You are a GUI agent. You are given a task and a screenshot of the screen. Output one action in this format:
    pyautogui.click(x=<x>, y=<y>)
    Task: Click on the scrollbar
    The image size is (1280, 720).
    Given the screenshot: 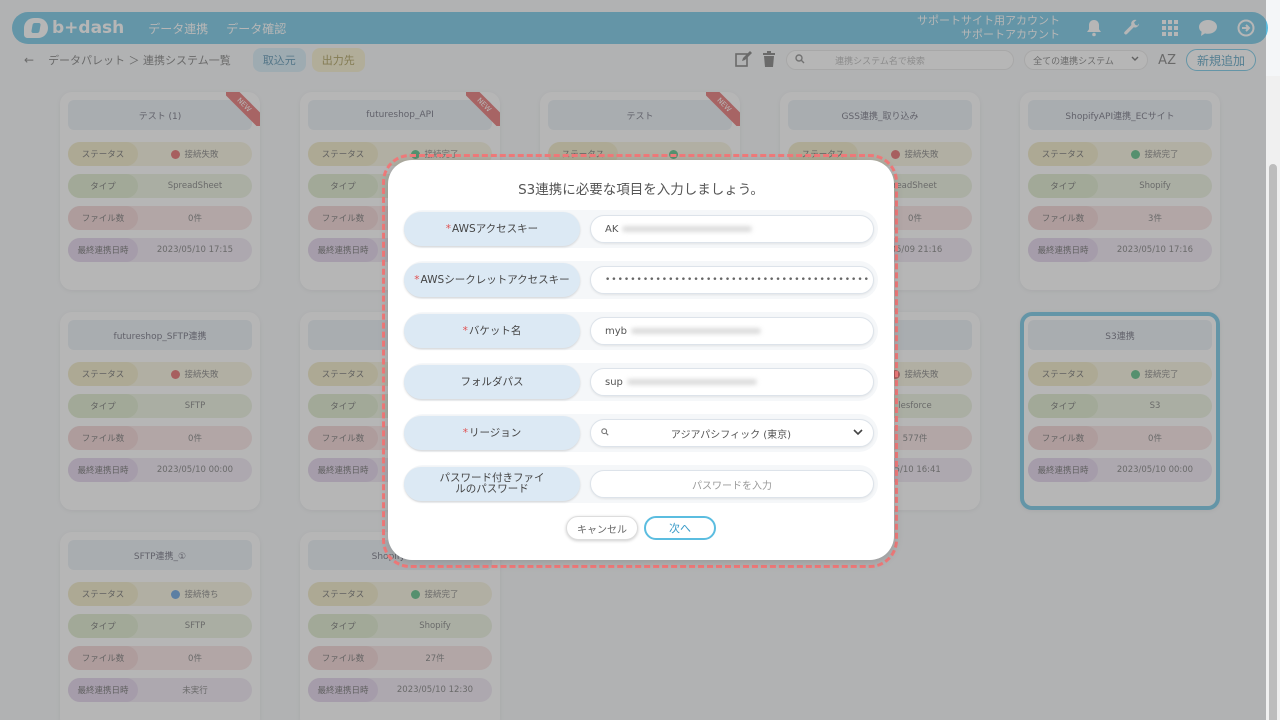 What is the action you would take?
    pyautogui.click(x=1273, y=398)
    